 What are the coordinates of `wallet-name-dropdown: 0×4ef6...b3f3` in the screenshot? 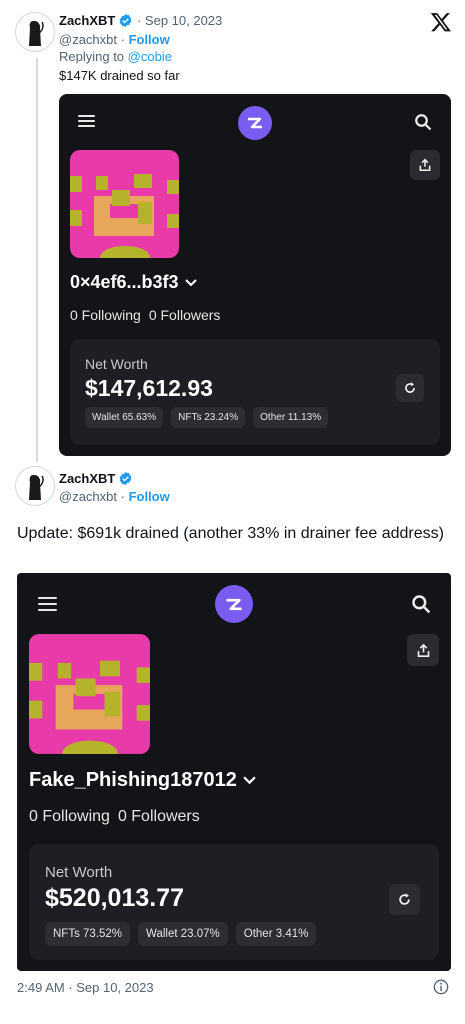 It's located at (133, 282).